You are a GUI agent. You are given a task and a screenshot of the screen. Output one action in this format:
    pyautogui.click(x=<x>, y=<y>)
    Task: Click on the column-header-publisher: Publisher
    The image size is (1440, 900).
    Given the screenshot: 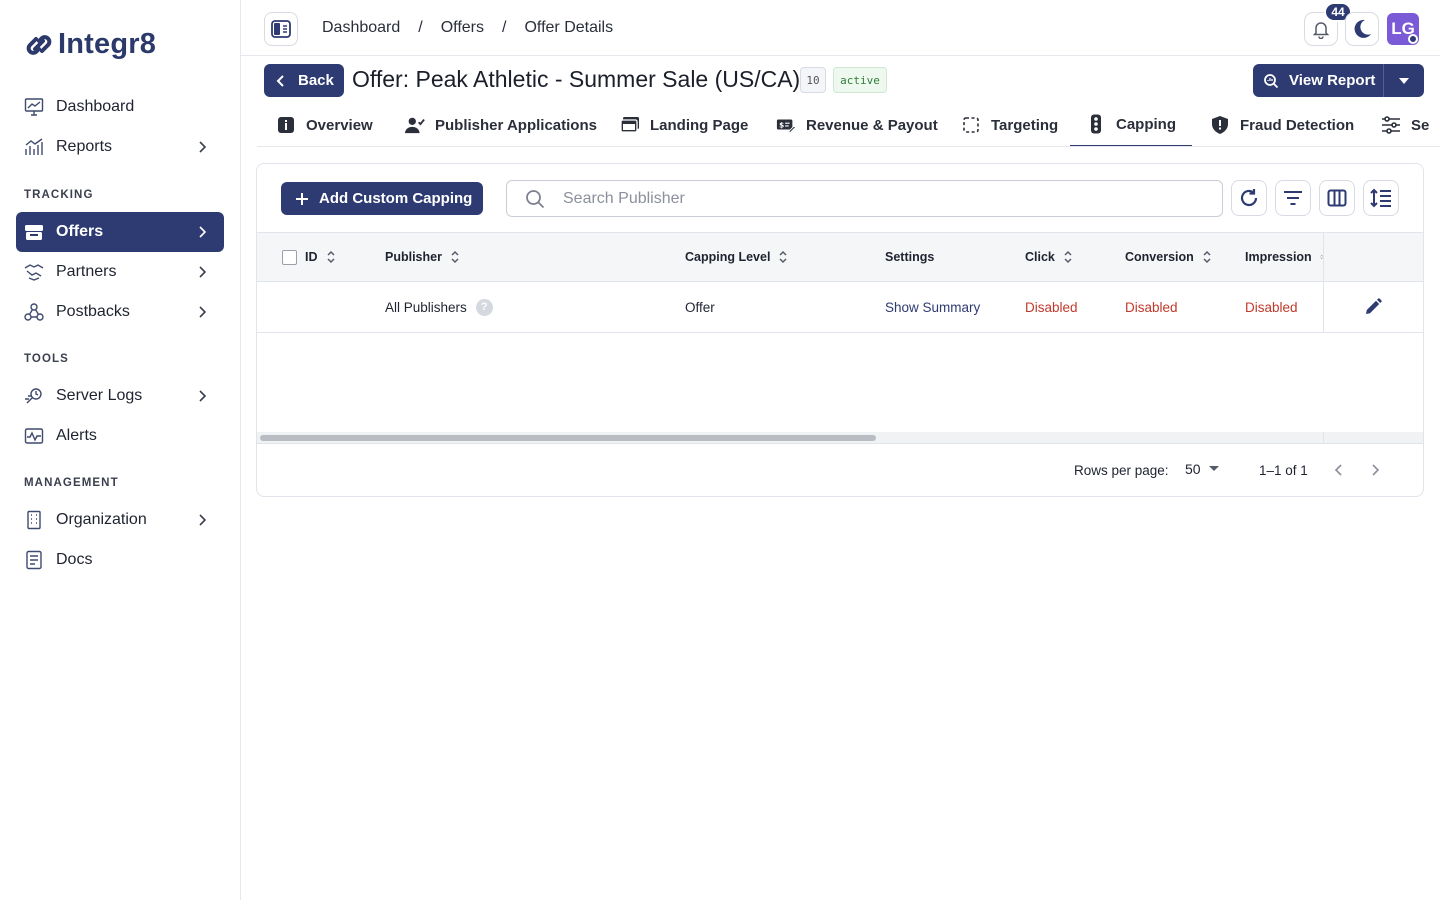 What is the action you would take?
    pyautogui.click(x=422, y=257)
    